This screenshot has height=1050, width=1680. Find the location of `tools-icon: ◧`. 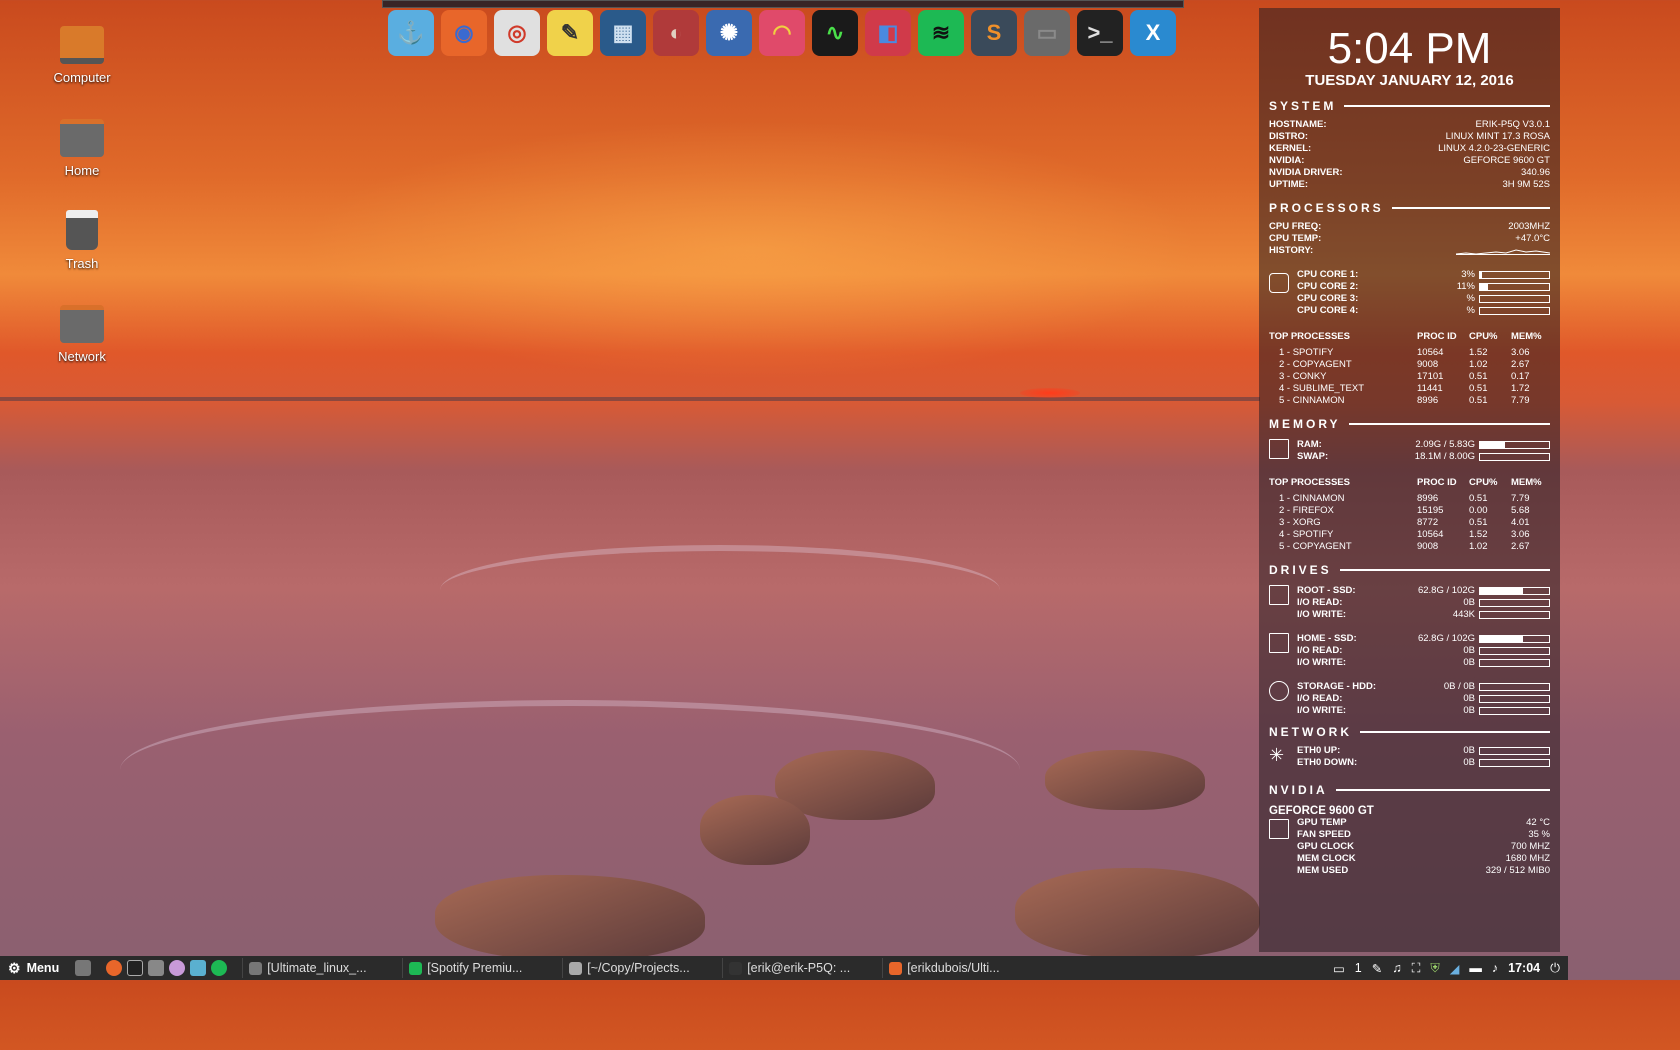

tools-icon: ◧ is located at coordinates (888, 33).